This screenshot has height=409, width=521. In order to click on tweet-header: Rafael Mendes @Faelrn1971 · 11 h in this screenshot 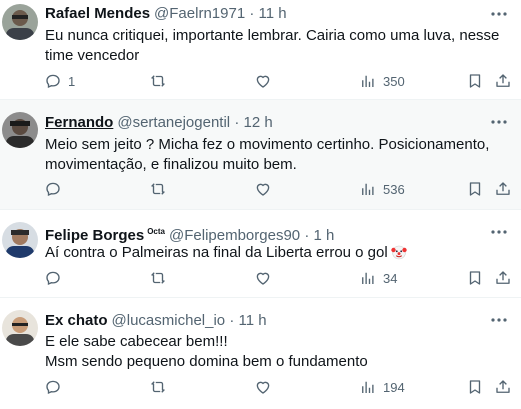, I will do `click(166, 14)`.